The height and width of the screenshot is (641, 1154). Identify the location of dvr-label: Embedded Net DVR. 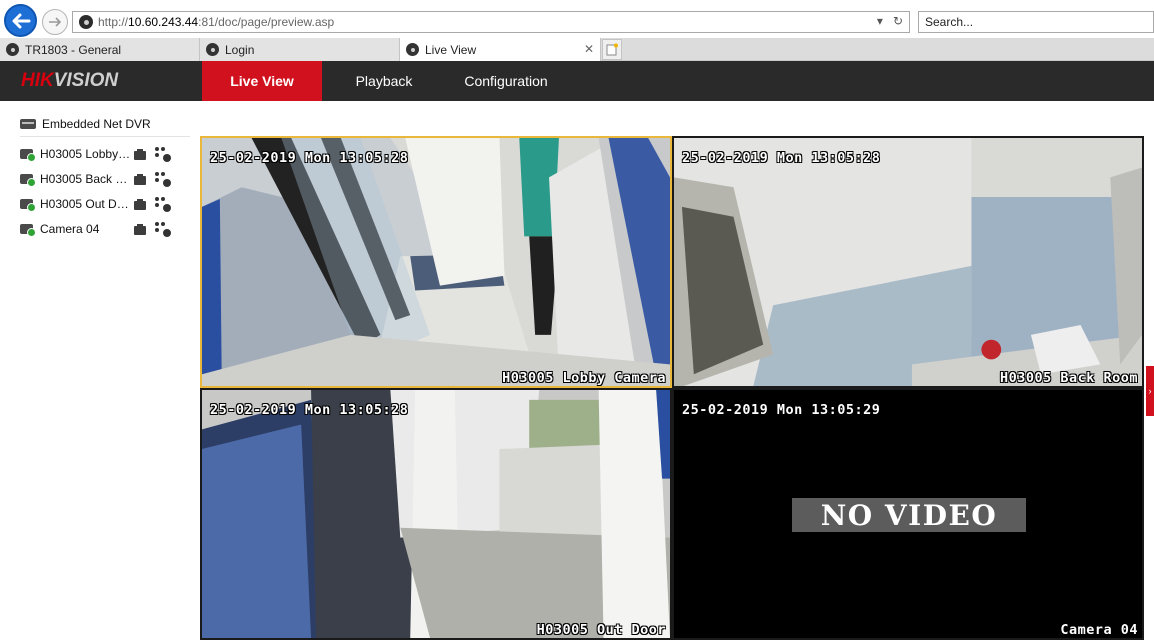
(96, 124).